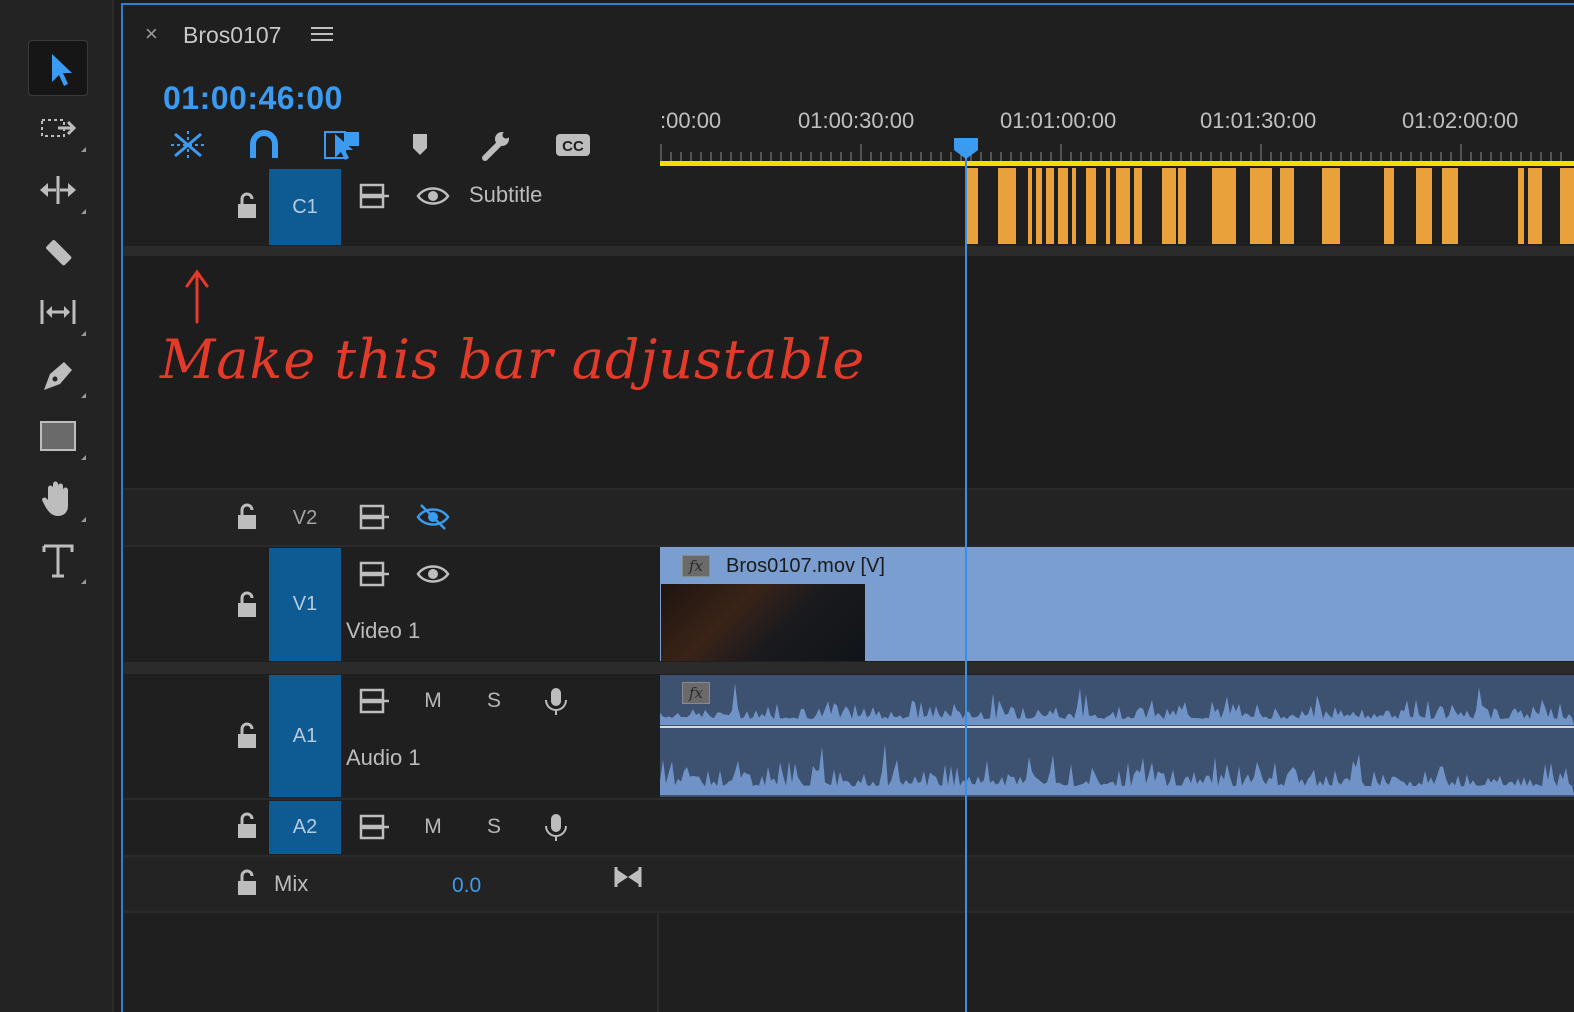 The width and height of the screenshot is (1574, 1012). What do you see at coordinates (305, 207) in the screenshot?
I see `track-target-c1: C1` at bounding box center [305, 207].